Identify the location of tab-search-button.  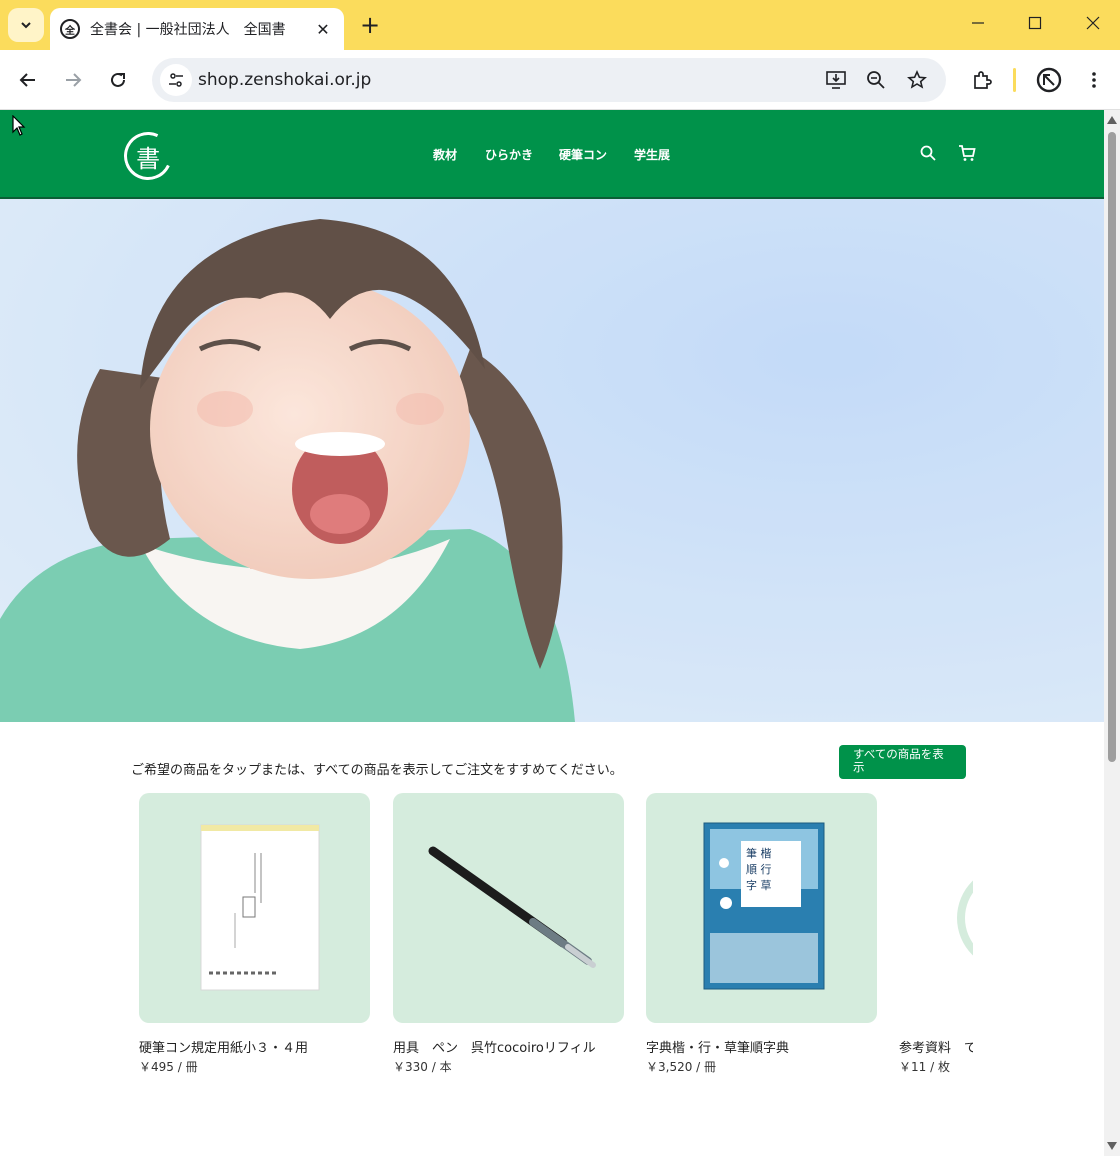
(26, 25).